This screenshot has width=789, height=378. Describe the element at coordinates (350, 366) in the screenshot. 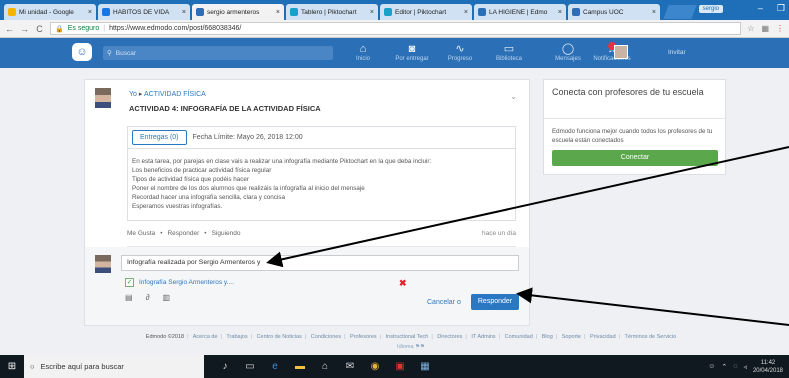

I see `mail-icon: ✉` at that location.